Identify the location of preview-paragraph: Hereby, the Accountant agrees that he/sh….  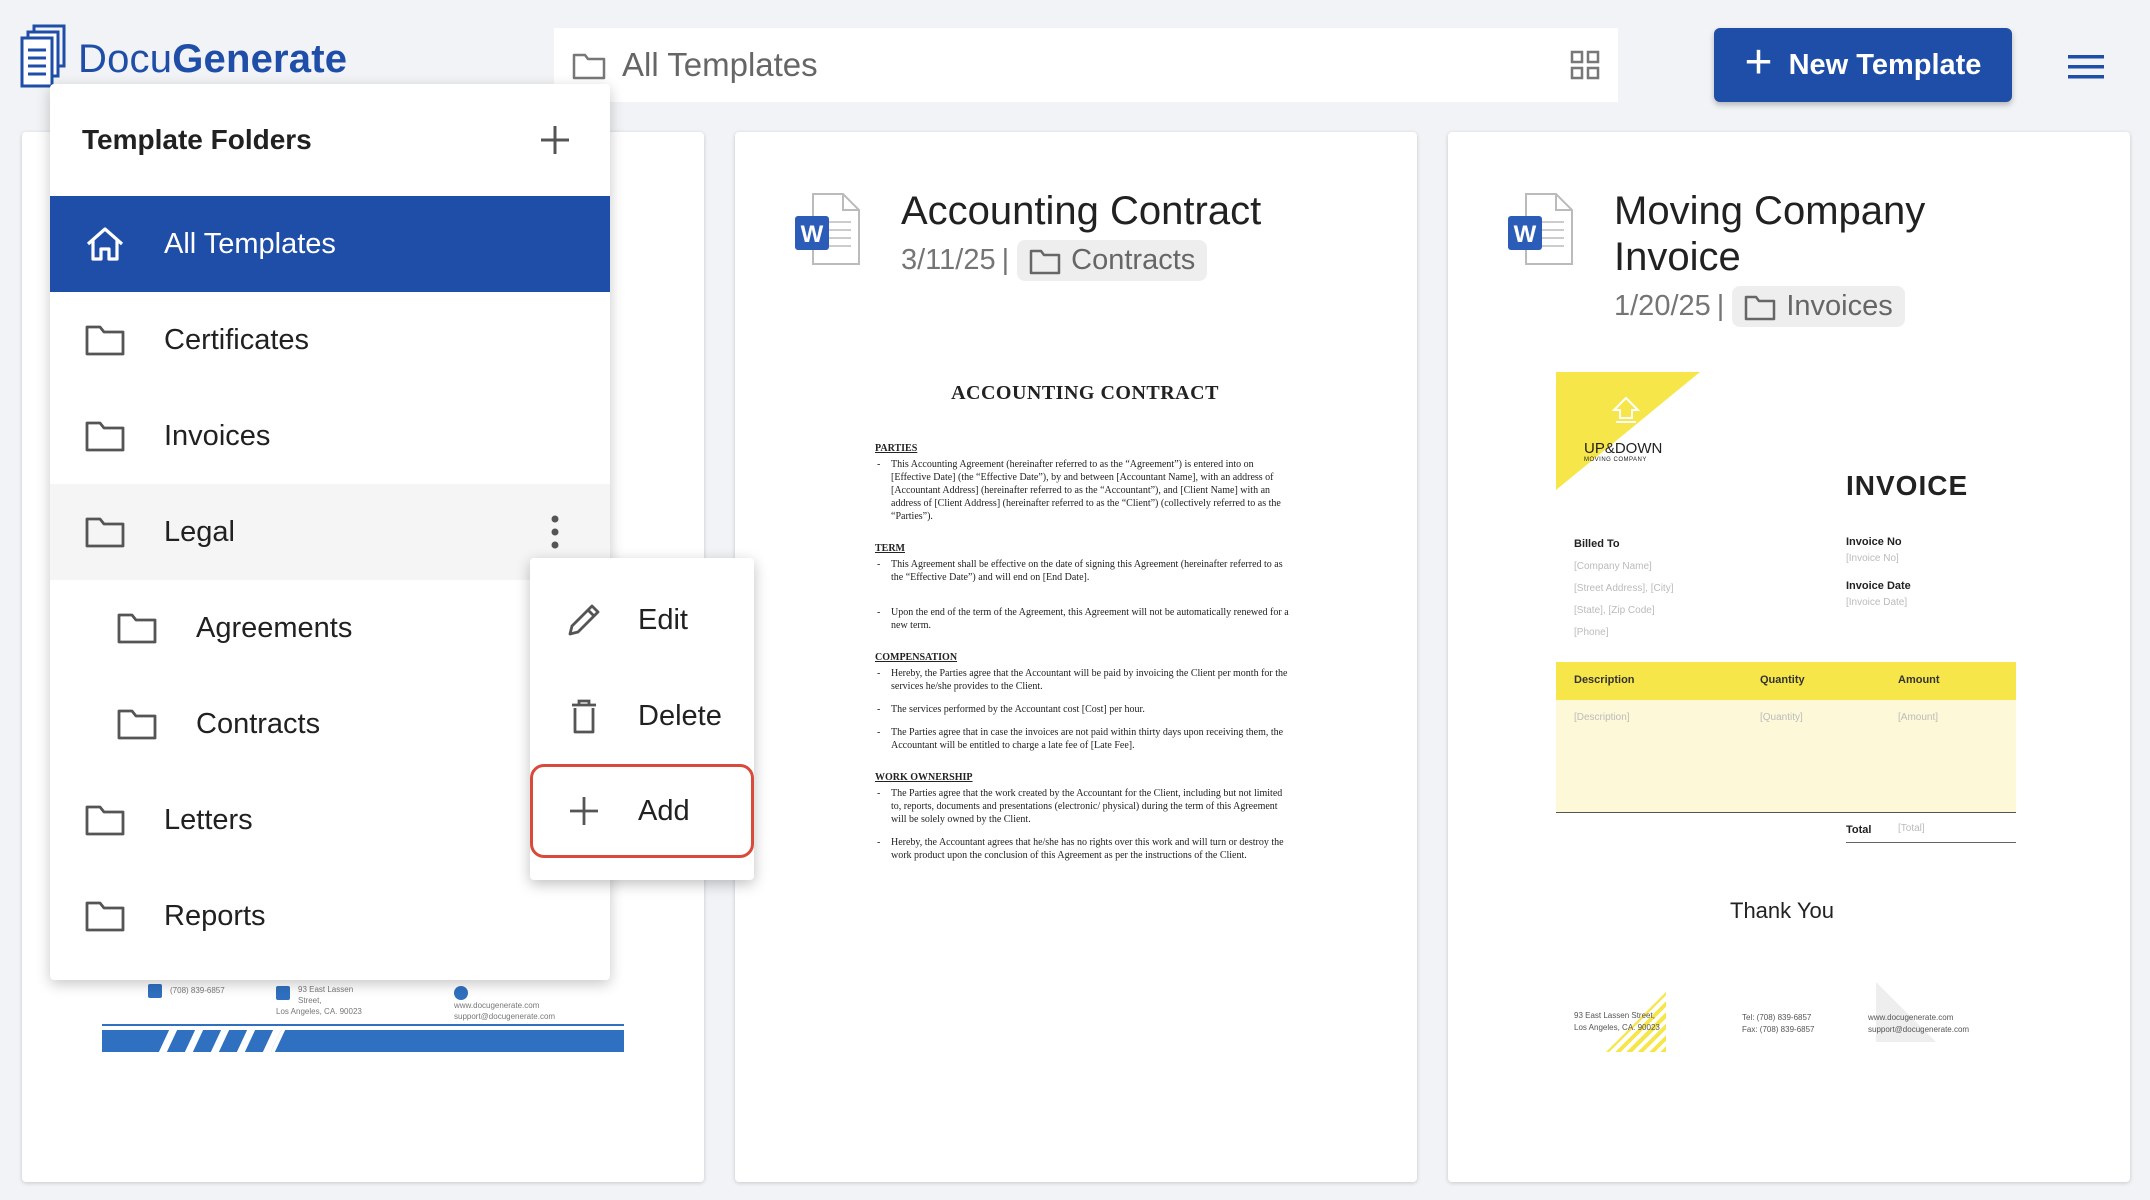
(1085, 849).